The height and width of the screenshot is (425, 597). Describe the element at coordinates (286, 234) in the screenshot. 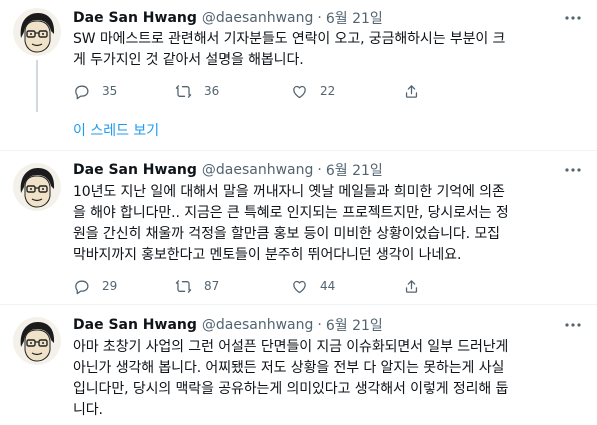

I see `tweet-text-line: 원을 간신히 채울까 걱정을 할만큼 홍보 등이 미비한 상황이었습니다. 모집` at that location.